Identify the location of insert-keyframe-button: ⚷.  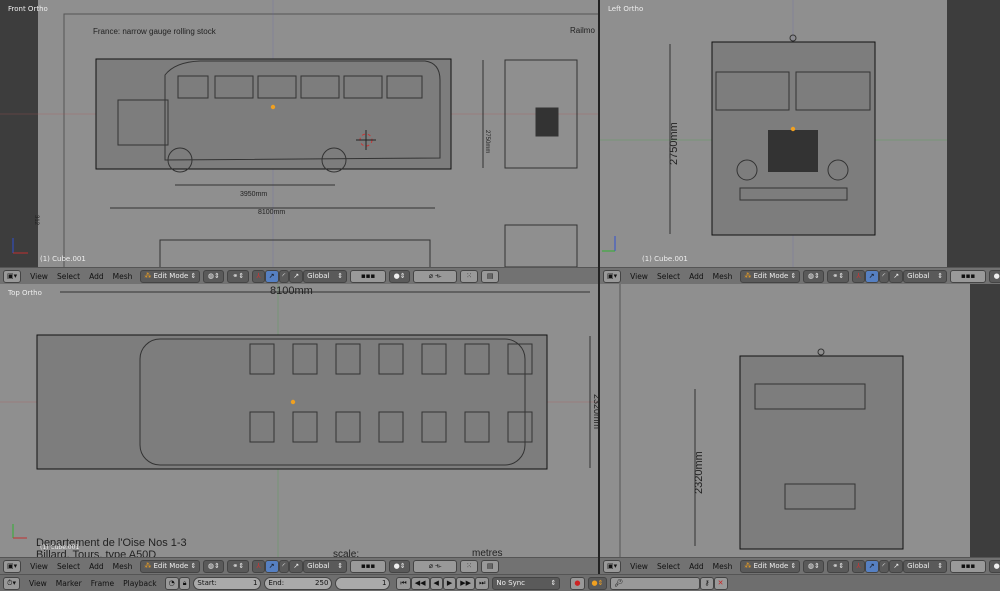
(707, 583).